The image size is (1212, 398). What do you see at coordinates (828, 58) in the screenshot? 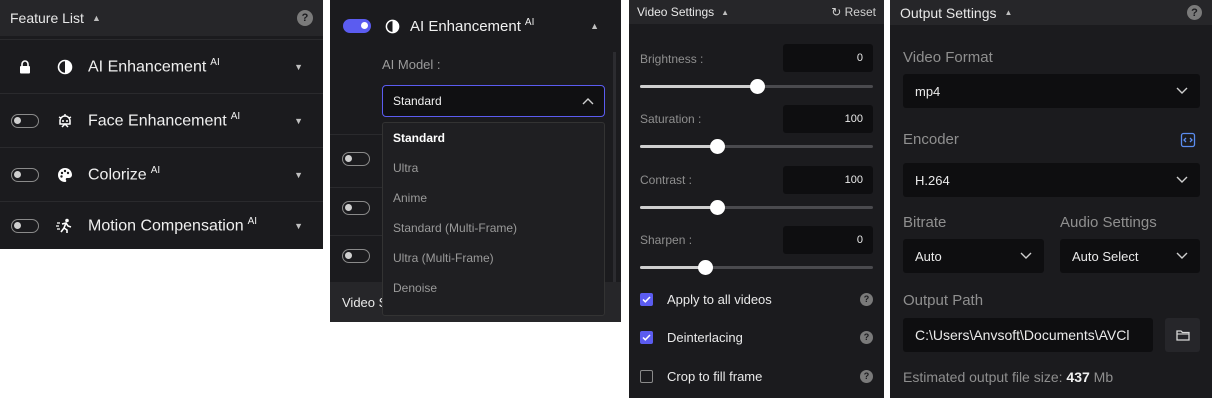
I see `brightness-value-input: 0` at bounding box center [828, 58].